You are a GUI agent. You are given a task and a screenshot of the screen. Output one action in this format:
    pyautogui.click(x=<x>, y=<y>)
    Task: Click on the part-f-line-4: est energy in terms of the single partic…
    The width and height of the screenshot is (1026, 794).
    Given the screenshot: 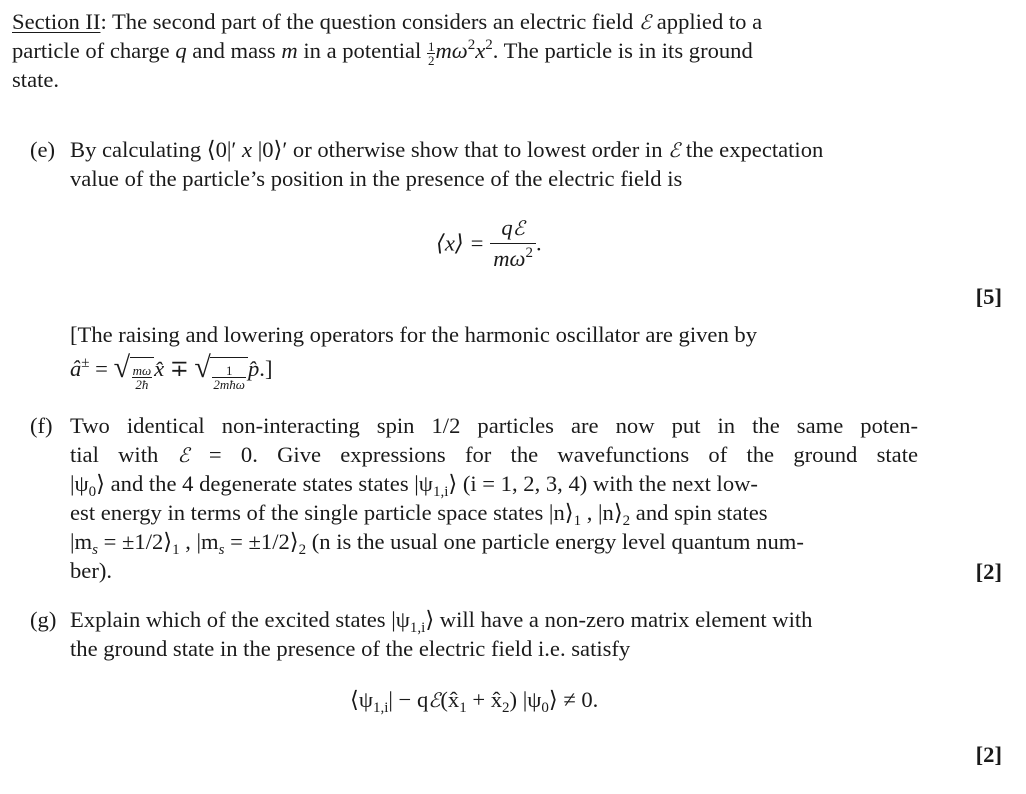 What is the action you would take?
    pyautogui.click(x=419, y=514)
    